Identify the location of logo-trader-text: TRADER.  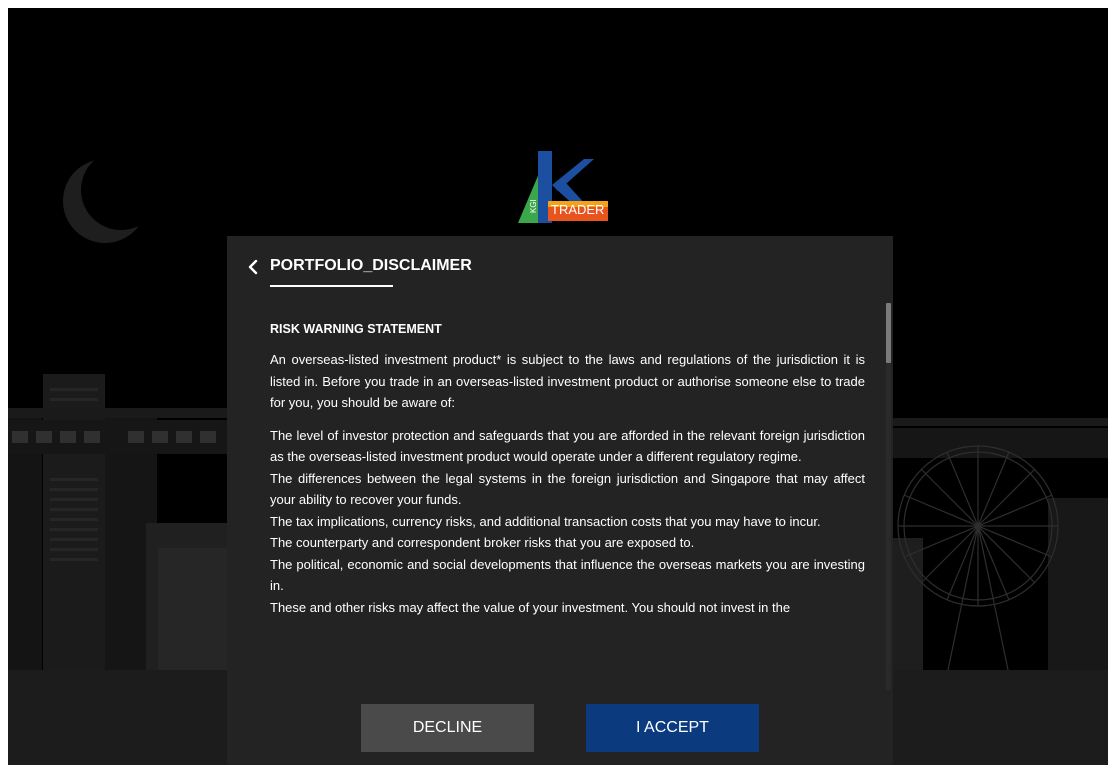
(578, 209).